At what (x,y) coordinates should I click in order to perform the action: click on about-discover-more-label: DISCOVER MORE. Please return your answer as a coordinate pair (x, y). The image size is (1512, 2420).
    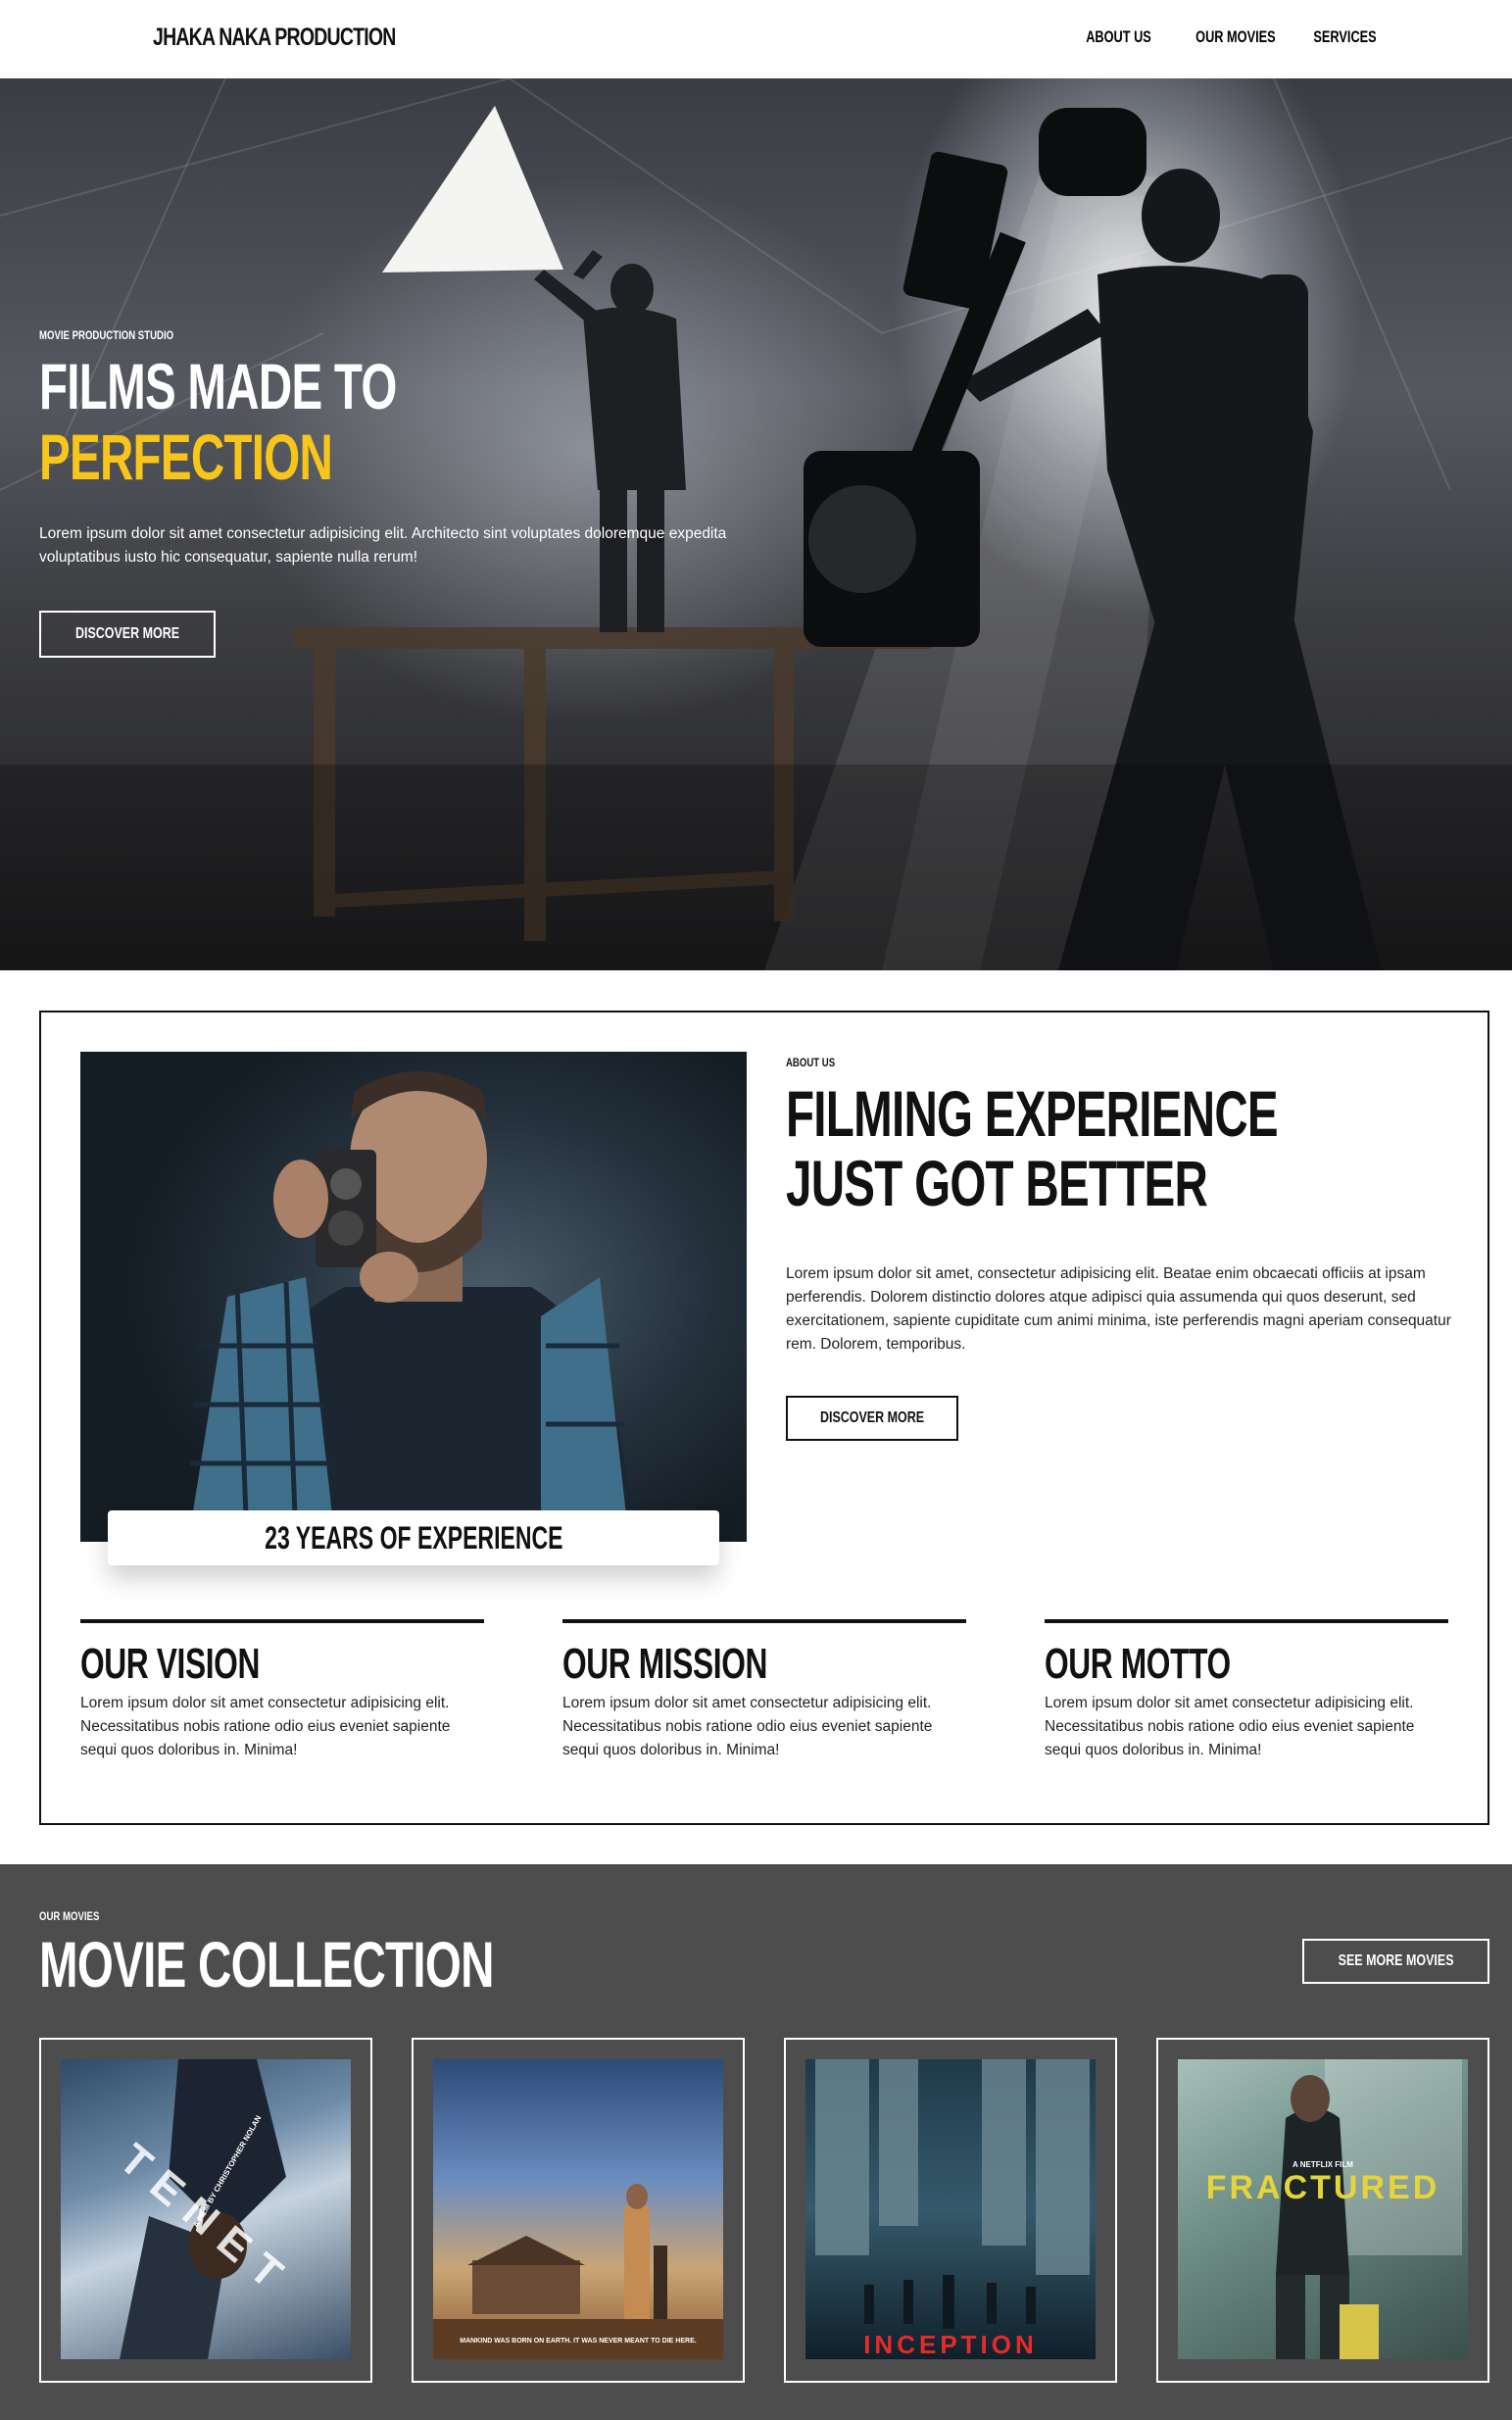
    Looking at the image, I should click on (872, 1417).